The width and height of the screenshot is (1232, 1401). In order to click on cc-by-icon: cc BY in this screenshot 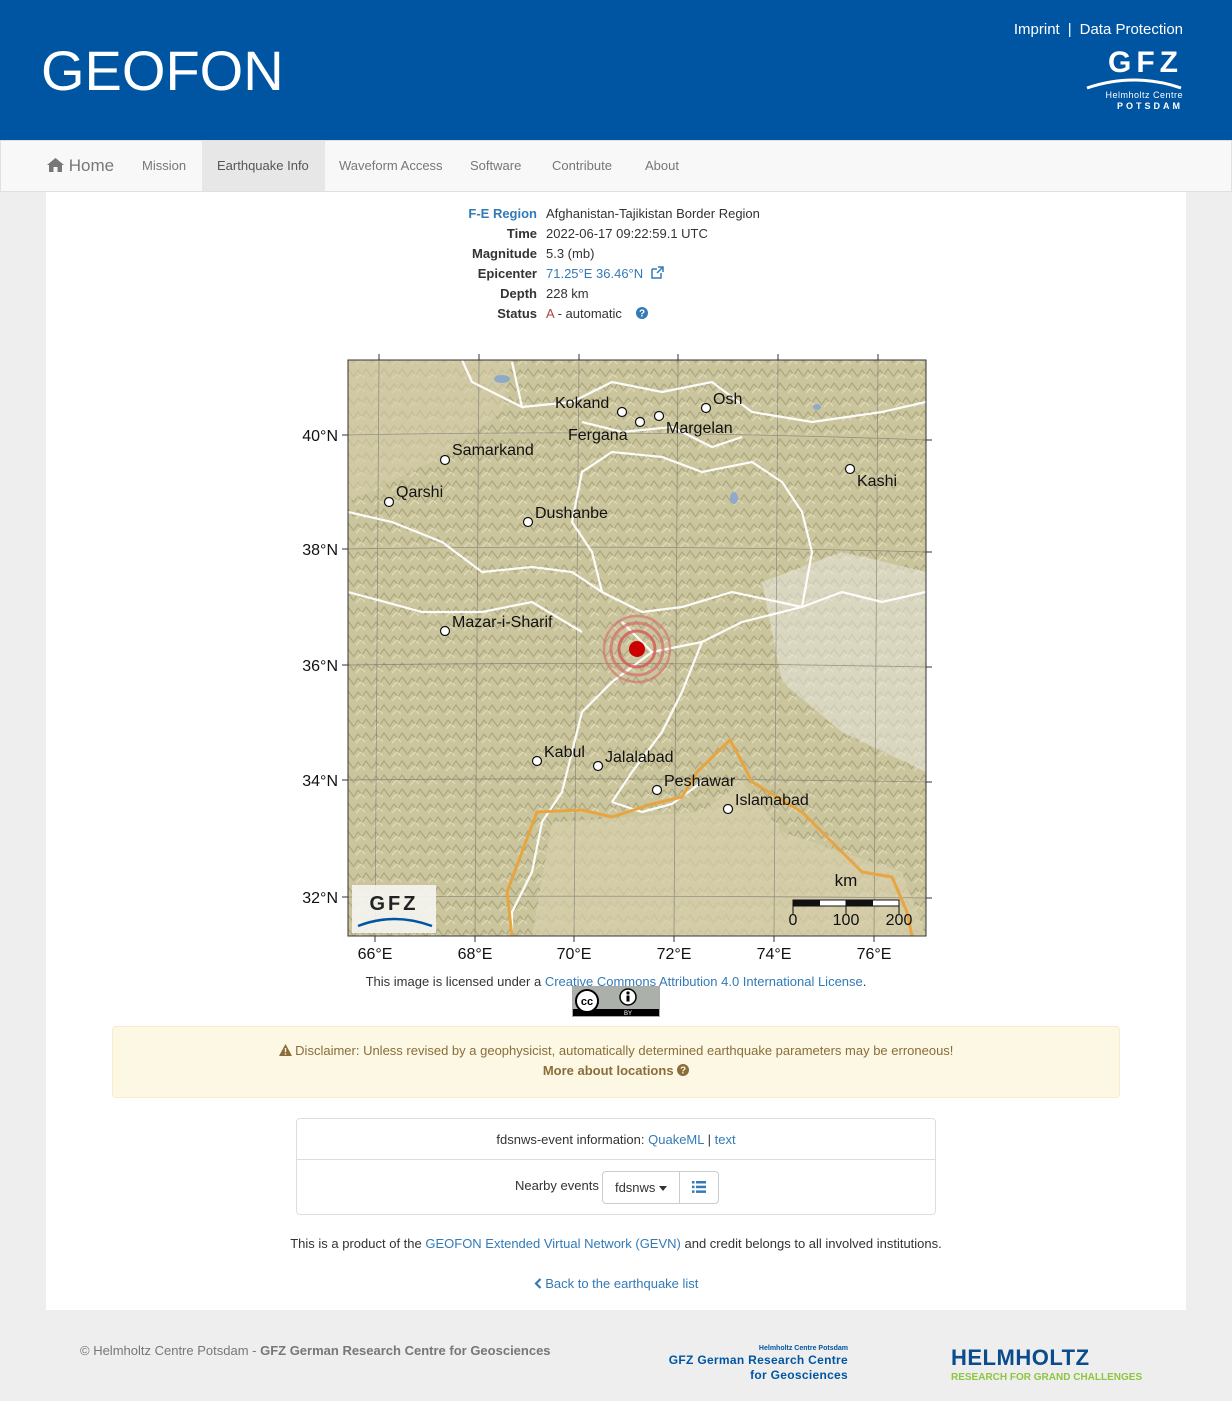, I will do `click(616, 1002)`.